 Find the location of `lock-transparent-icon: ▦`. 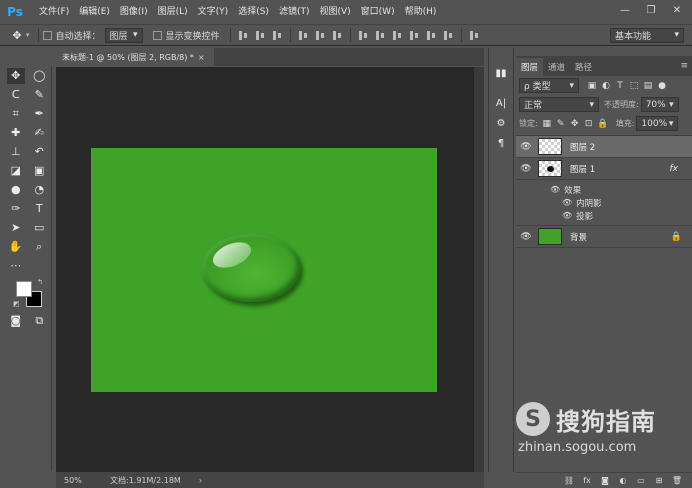

lock-transparent-icon: ▦ is located at coordinates (547, 124).